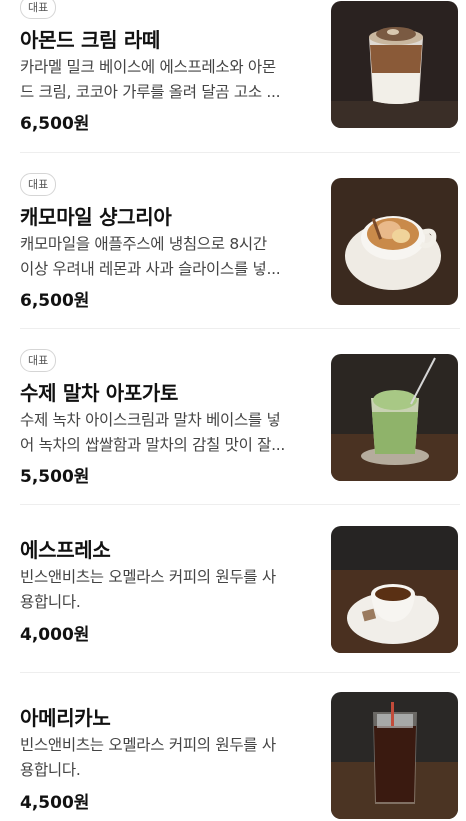 The height and width of the screenshot is (821, 466). What do you see at coordinates (143, 244) in the screenshot?
I see `description-line-1: 캐모마일을 애플주스에 냉침으로 8시간` at bounding box center [143, 244].